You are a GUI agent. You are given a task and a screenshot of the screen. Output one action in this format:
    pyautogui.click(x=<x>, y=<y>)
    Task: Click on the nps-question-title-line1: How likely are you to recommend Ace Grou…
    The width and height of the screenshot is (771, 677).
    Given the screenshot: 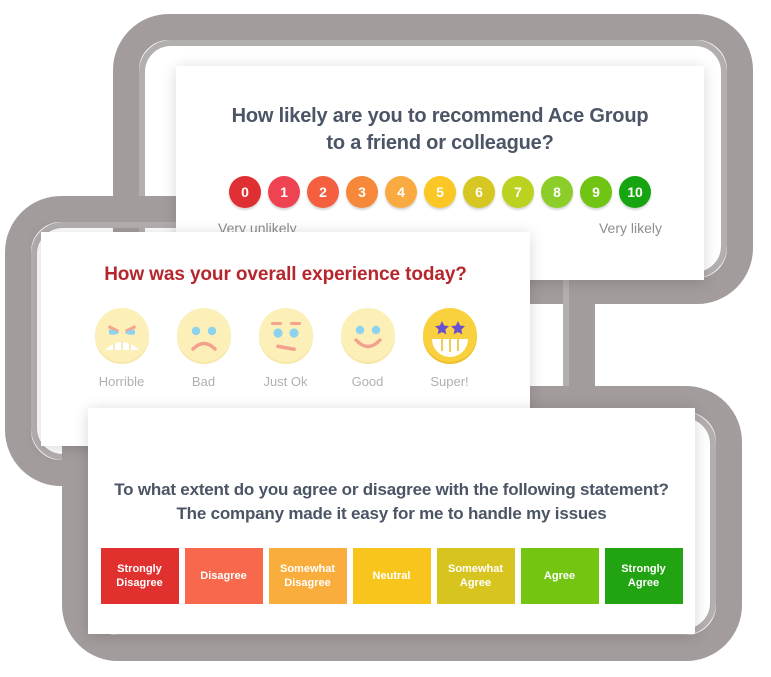 What is the action you would take?
    pyautogui.click(x=440, y=116)
    